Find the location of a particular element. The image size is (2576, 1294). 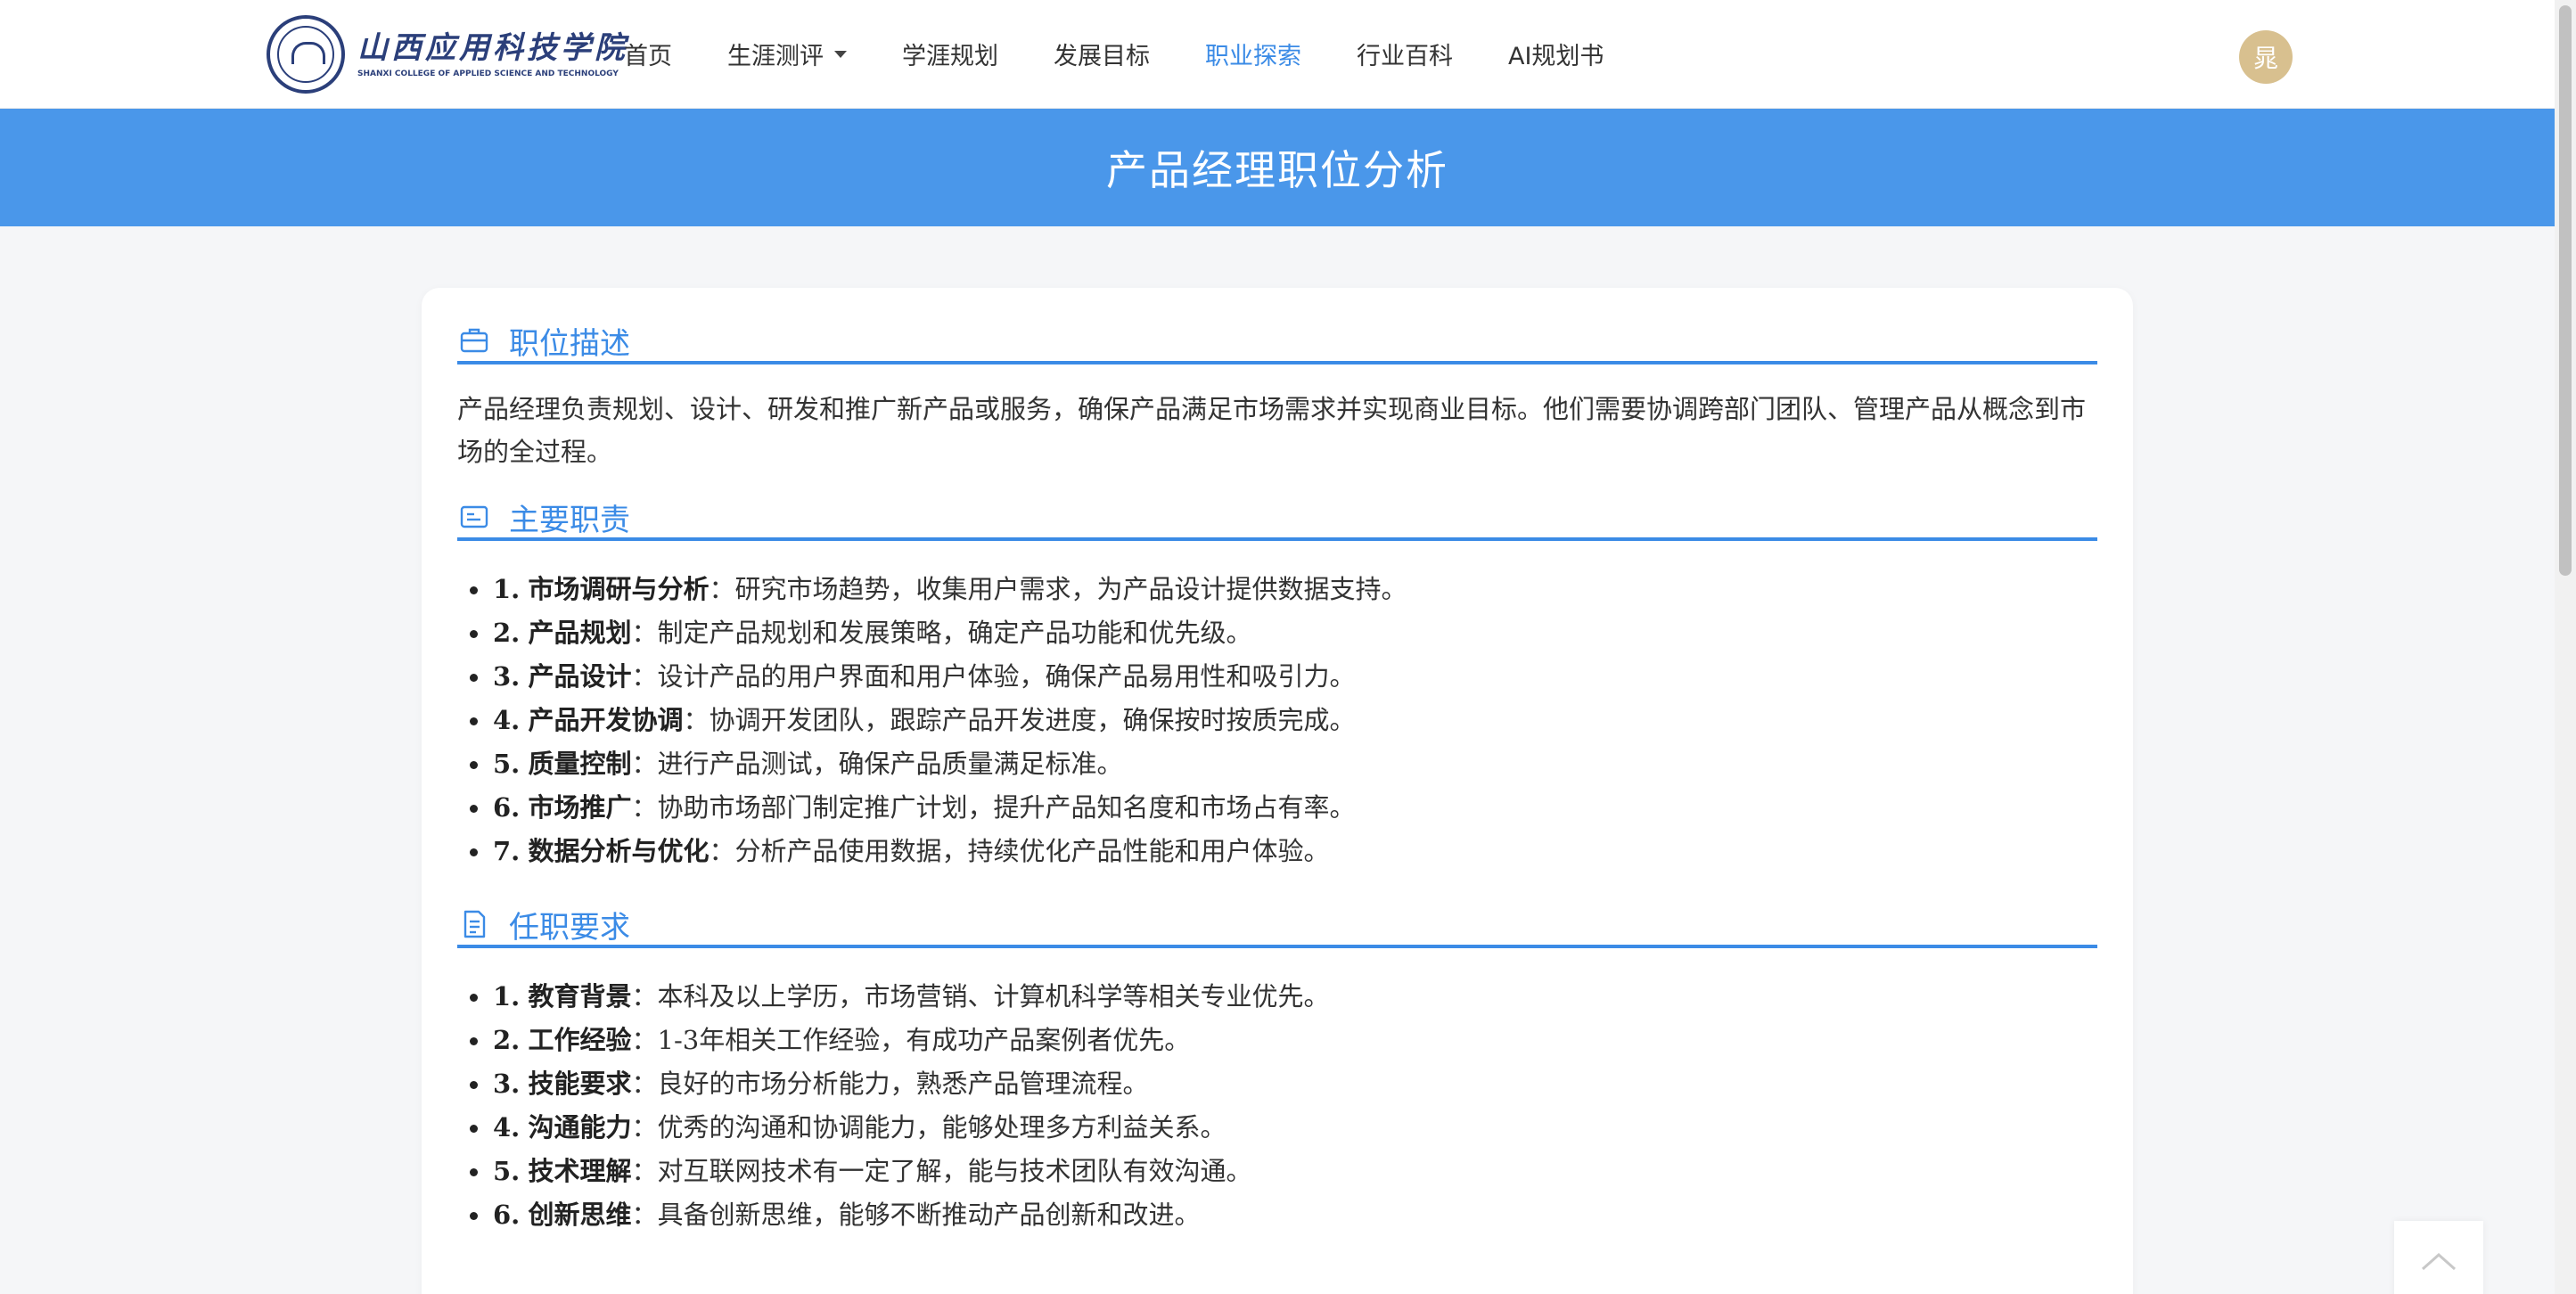

back-to-top-button is located at coordinates (2439, 1257).